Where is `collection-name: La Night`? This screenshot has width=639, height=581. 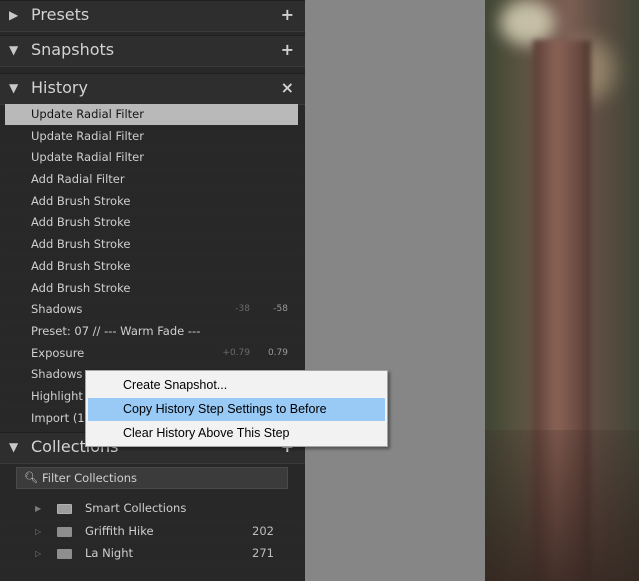
collection-name: La Night is located at coordinates (109, 553).